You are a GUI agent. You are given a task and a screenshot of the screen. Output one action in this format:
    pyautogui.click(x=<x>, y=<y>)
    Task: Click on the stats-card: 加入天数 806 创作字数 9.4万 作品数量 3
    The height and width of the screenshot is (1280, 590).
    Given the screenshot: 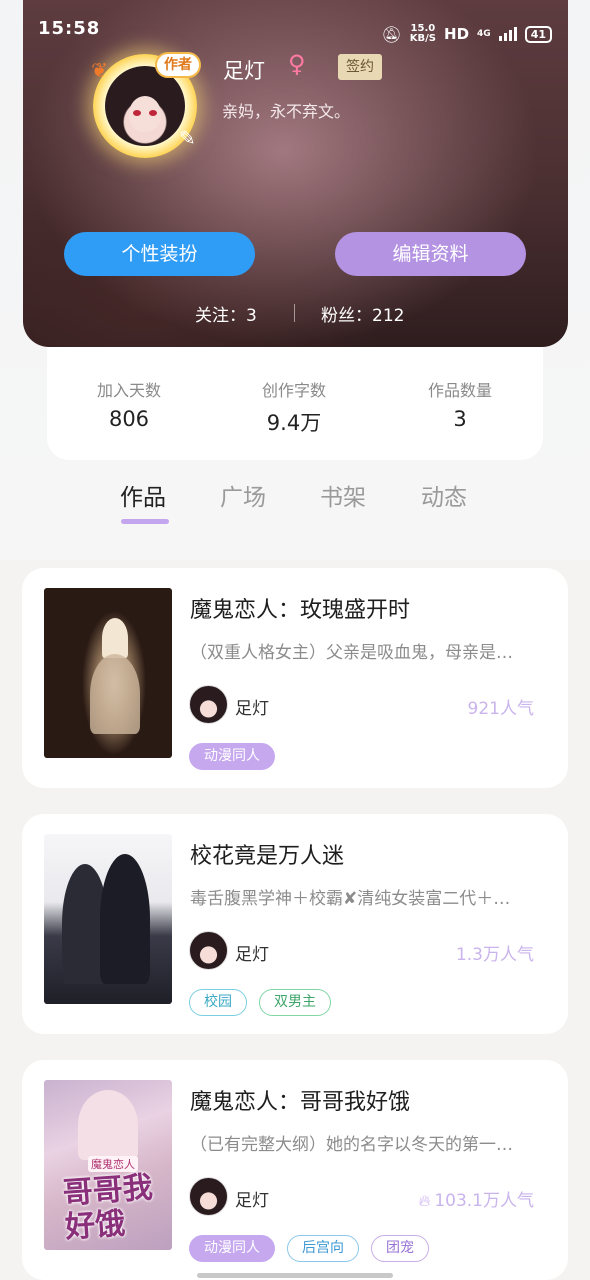 What is the action you would take?
    pyautogui.click(x=295, y=403)
    